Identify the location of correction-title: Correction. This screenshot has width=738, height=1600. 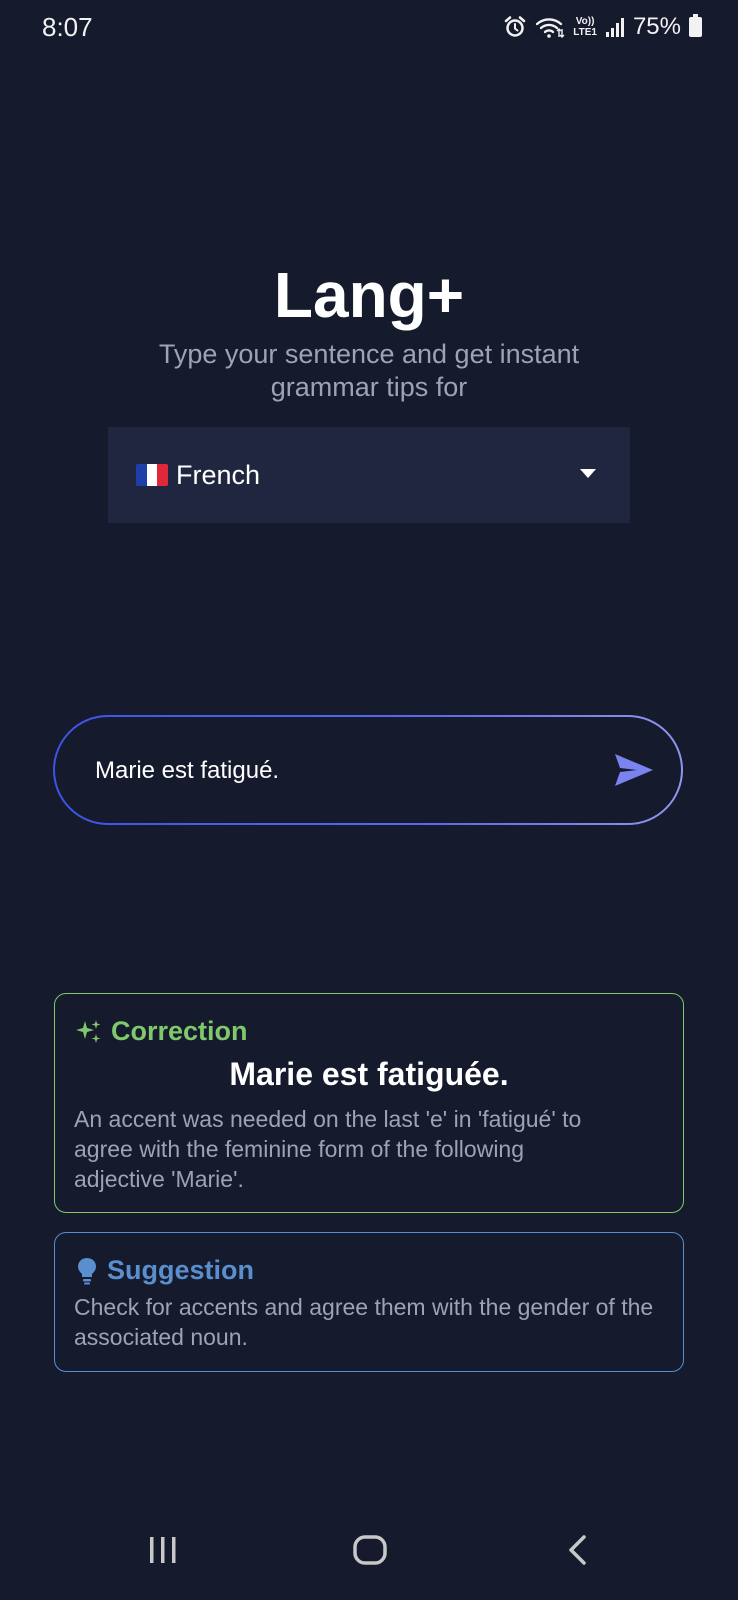
(179, 1031).